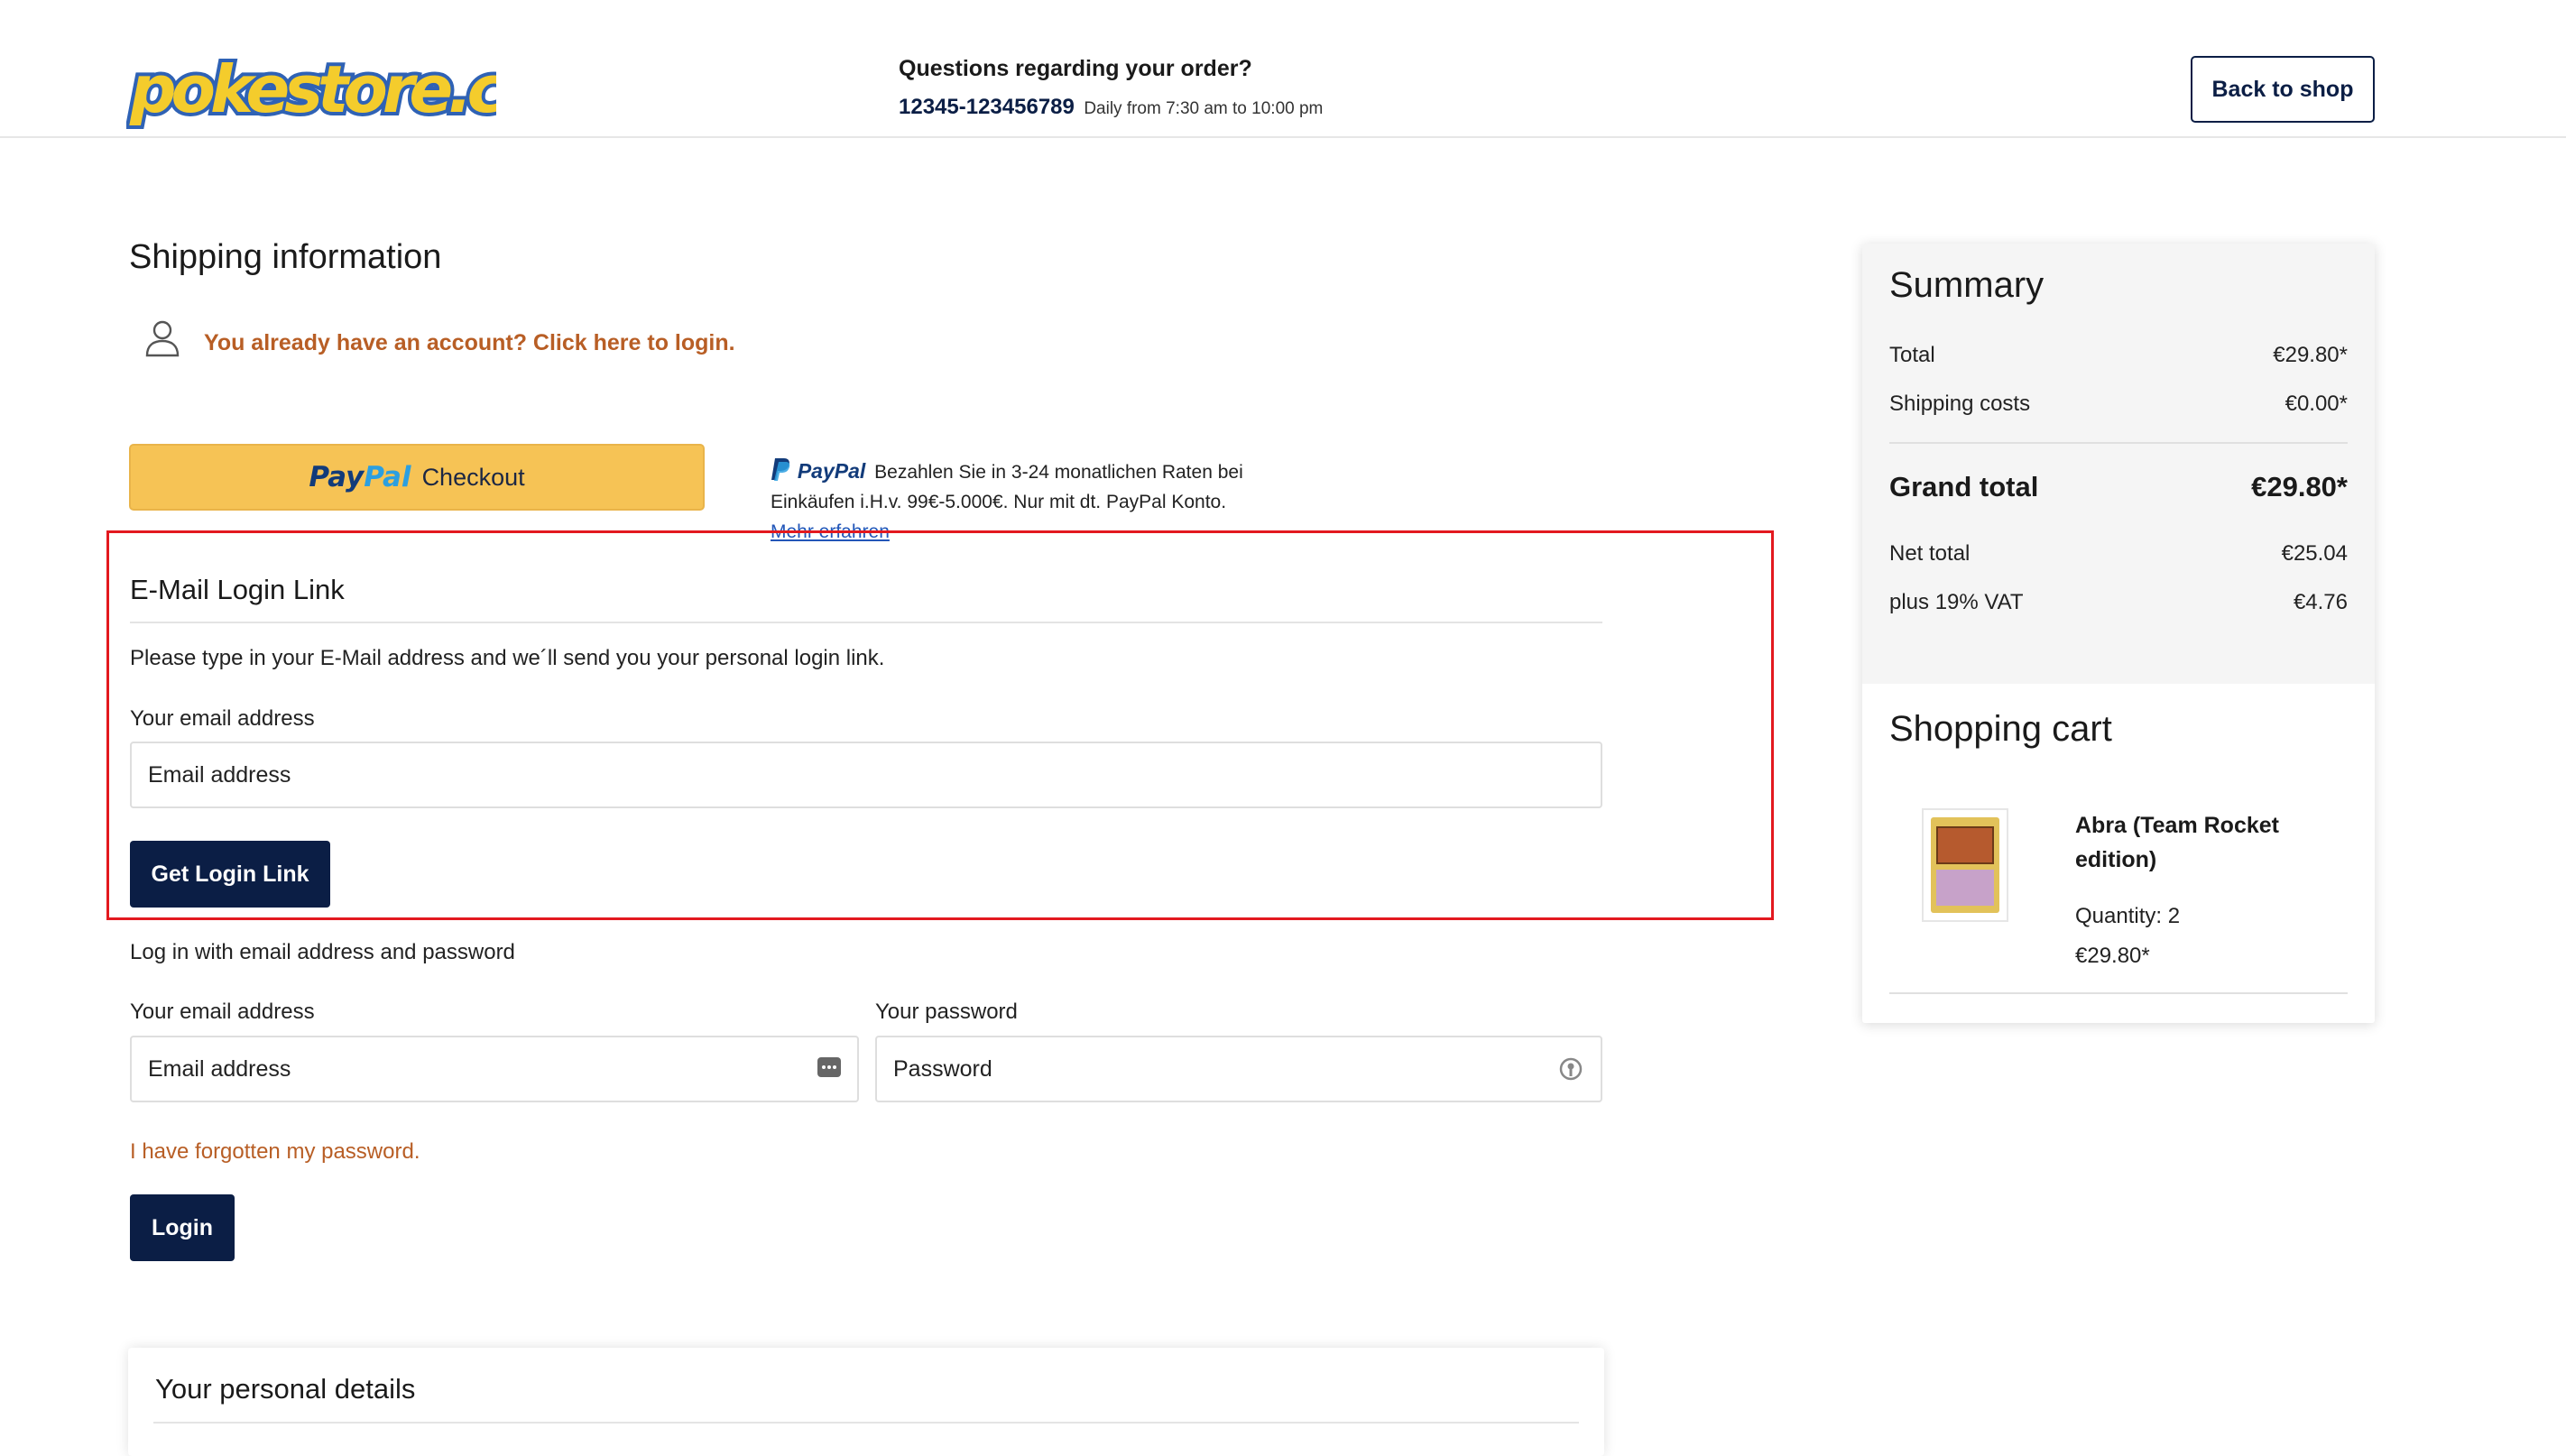  I want to click on pokemon-card-thumbnail, so click(1965, 865).